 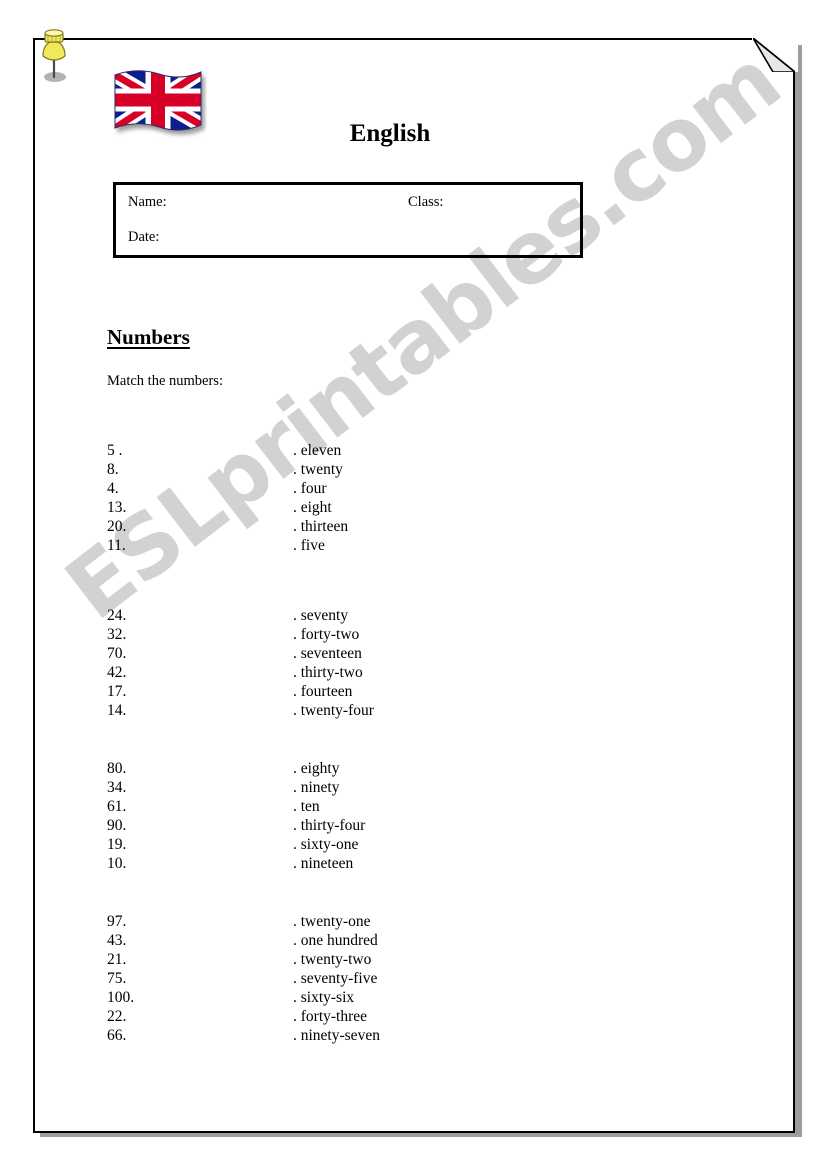 What do you see at coordinates (116, 507) in the screenshot?
I see `match-number: 13.` at bounding box center [116, 507].